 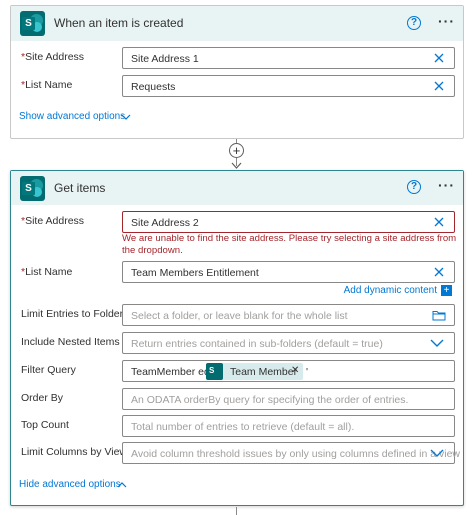 What do you see at coordinates (288, 58) in the screenshot?
I see `site-address-input: Site Address 1` at bounding box center [288, 58].